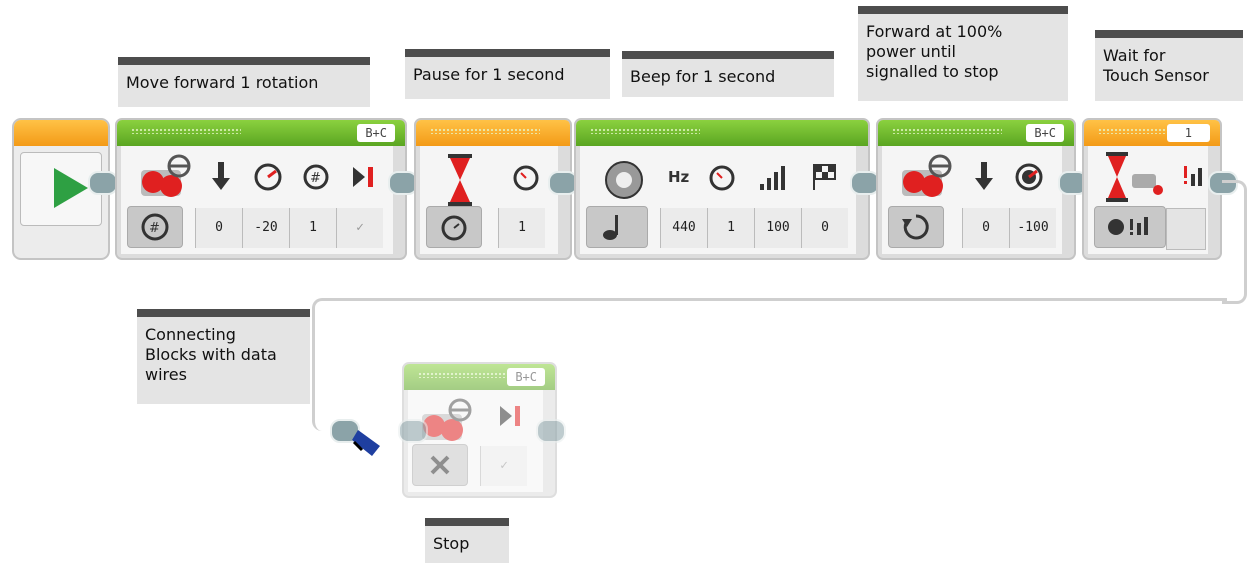 Image resolution: width=1254 pixels, height=563 pixels. What do you see at coordinates (624, 180) in the screenshot?
I see `speaker-icon` at bounding box center [624, 180].